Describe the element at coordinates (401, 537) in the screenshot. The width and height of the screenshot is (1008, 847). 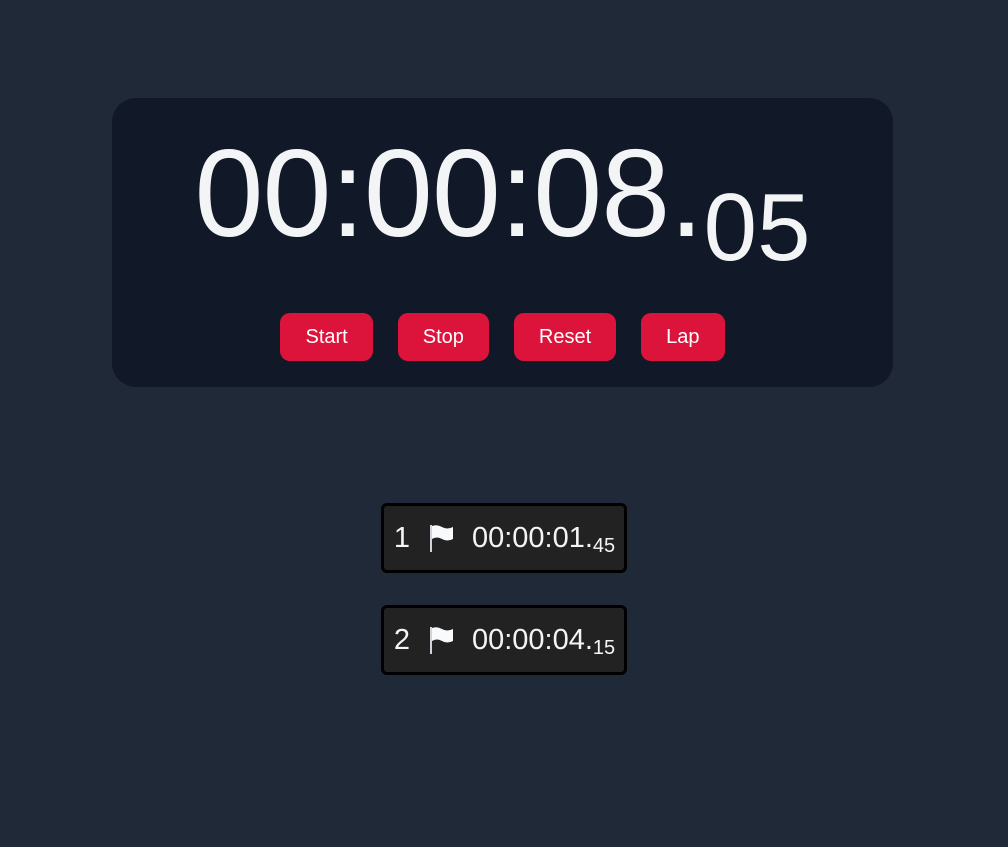
I see `lap-index: 1` at that location.